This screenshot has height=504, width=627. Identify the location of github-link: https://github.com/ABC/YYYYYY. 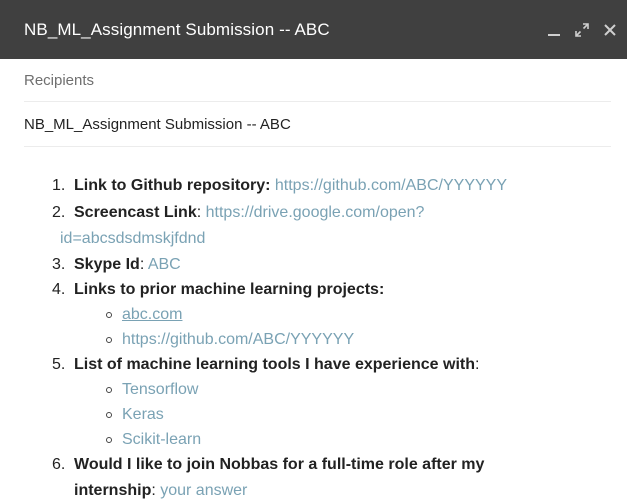
(391, 185).